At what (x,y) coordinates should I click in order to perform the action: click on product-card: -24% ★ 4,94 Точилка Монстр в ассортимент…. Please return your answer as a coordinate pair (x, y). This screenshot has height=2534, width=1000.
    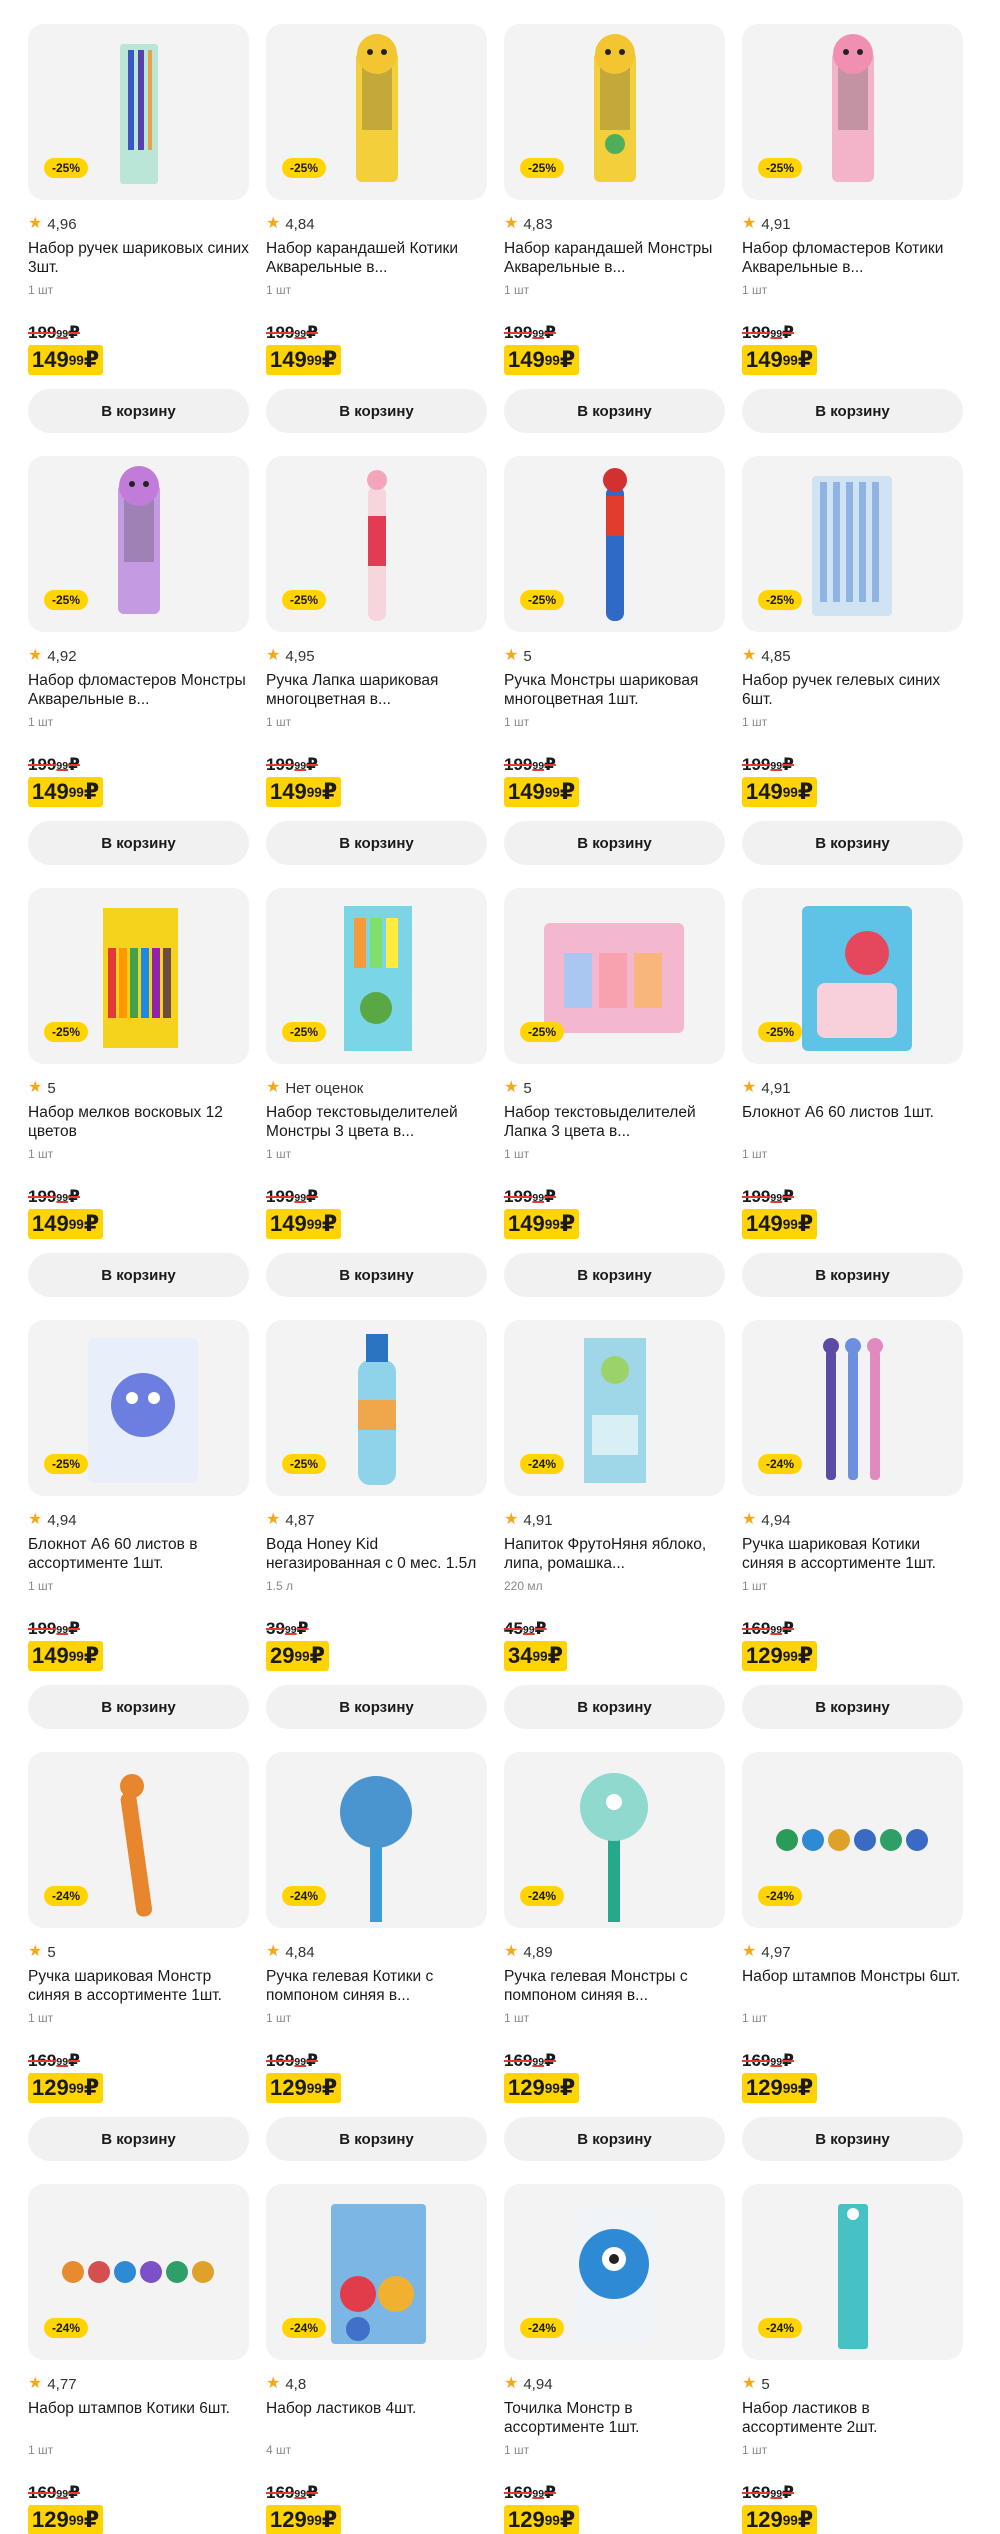
    Looking at the image, I should click on (614, 2359).